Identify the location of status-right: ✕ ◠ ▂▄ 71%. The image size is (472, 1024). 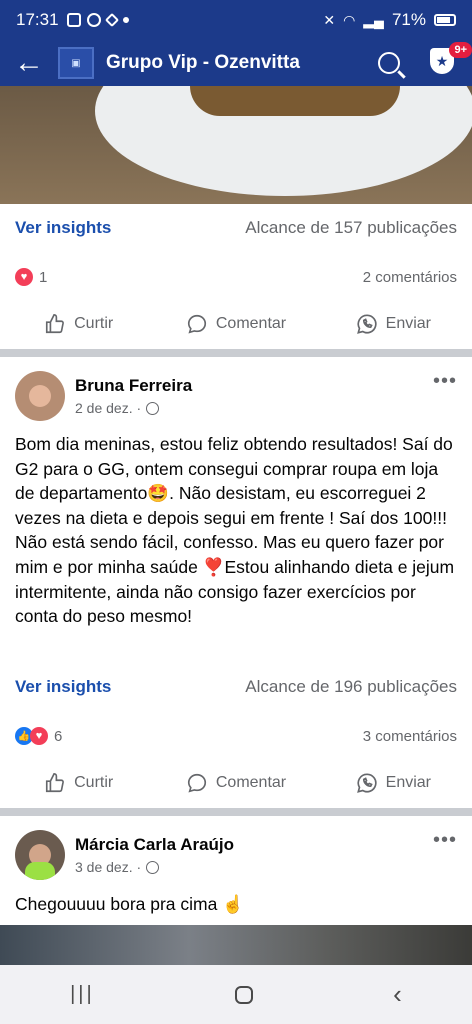
(389, 20).